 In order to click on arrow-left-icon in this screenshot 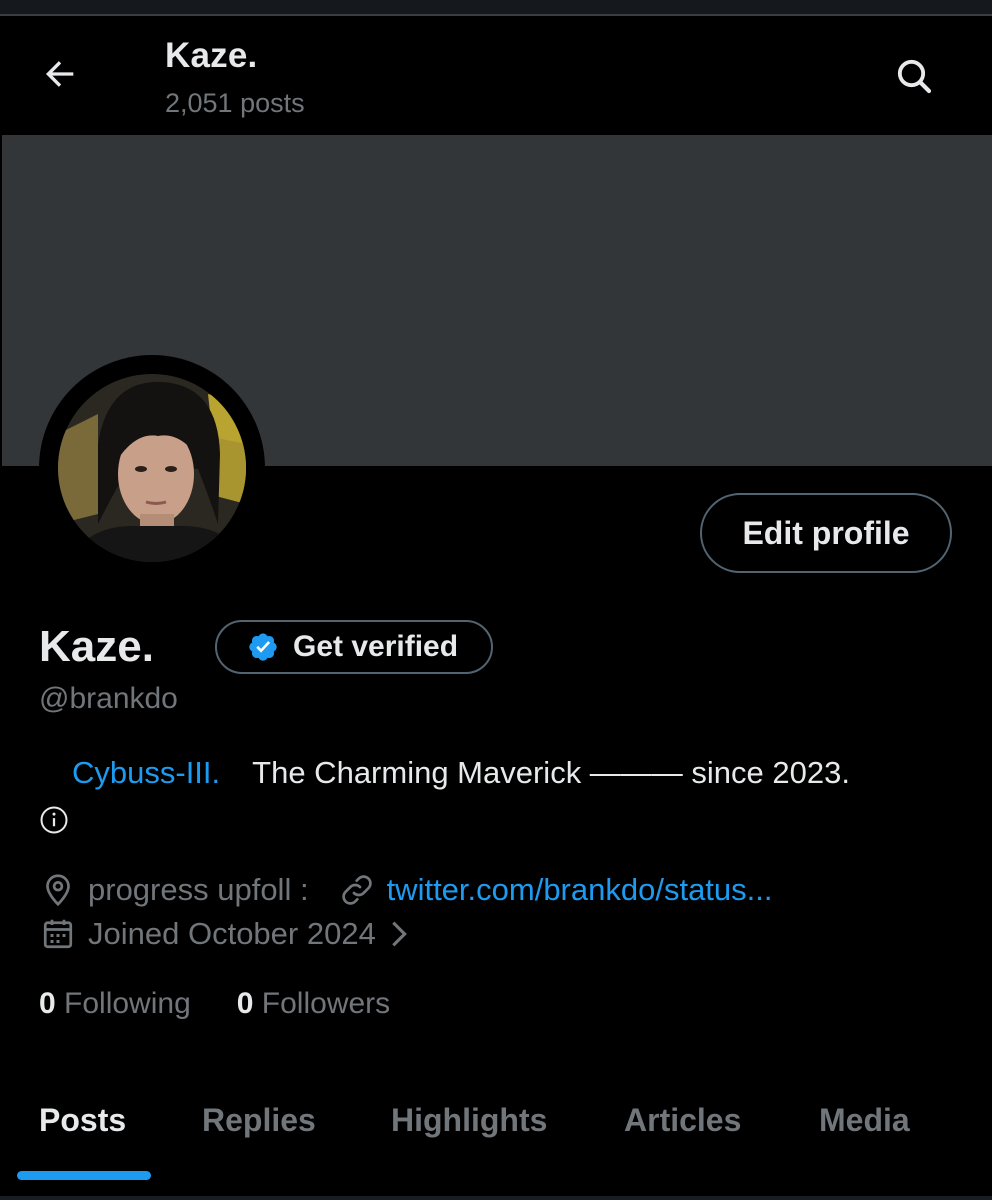, I will do `click(59, 74)`.